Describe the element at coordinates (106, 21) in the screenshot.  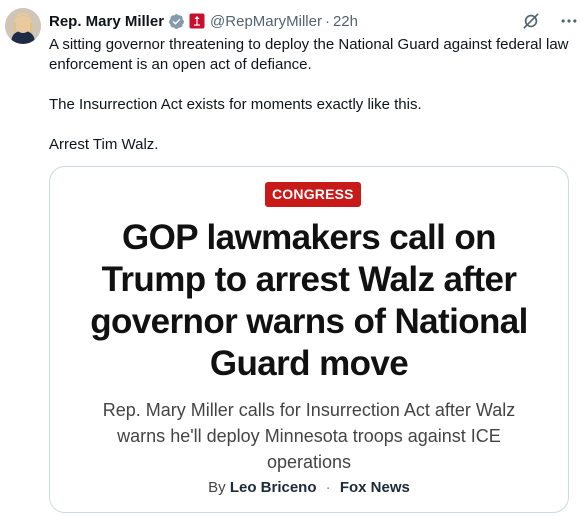
I see `author-name: Rep. Mary Miller` at that location.